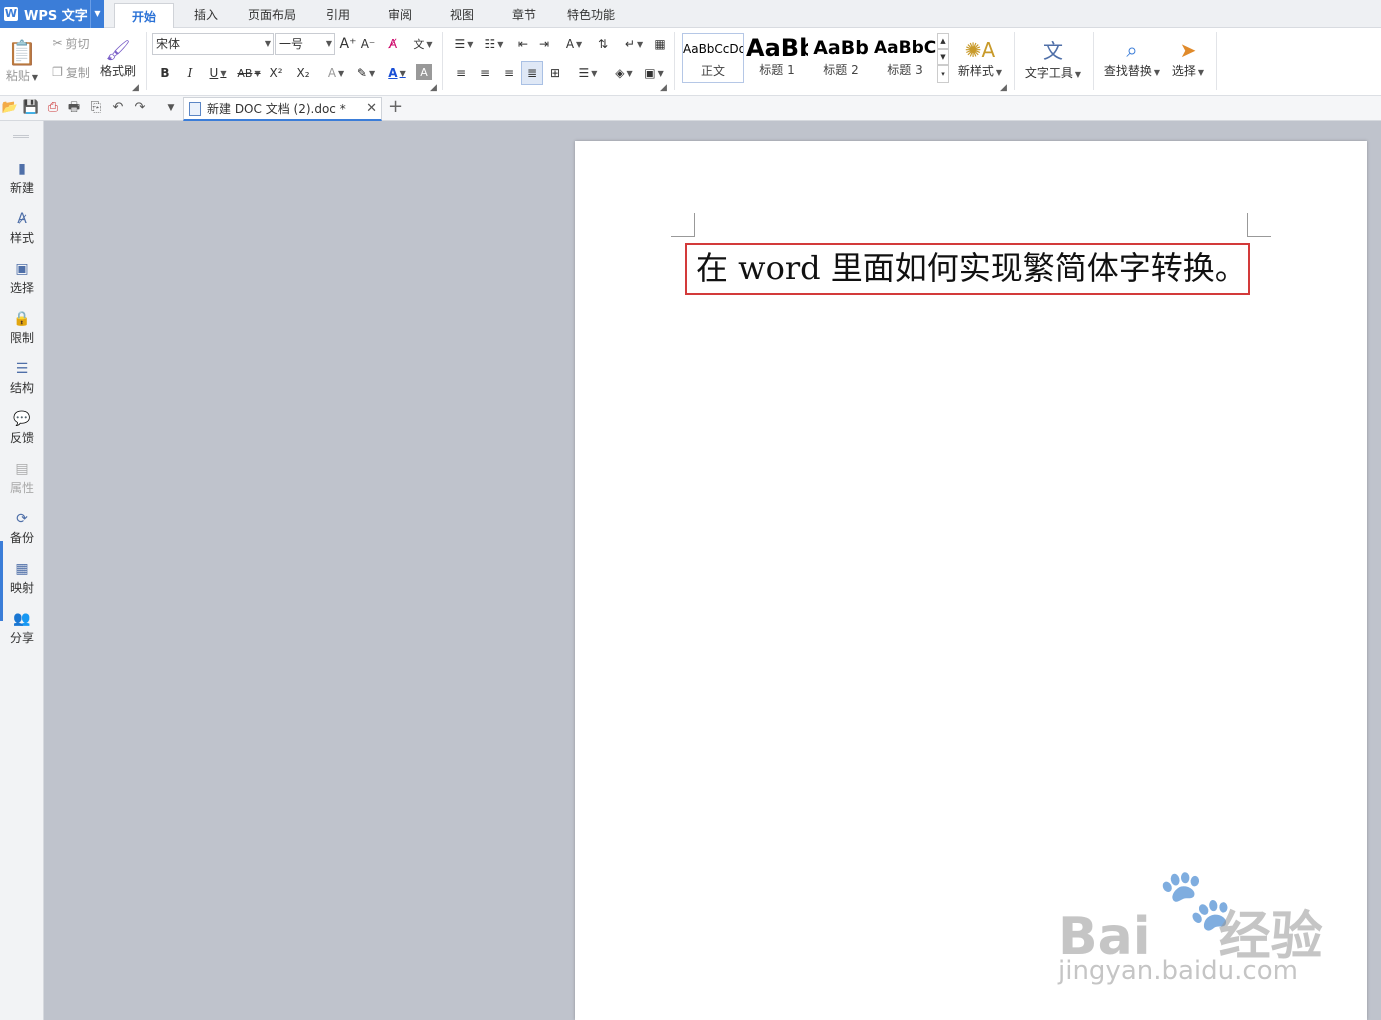  What do you see at coordinates (22, 331) in the screenshot?
I see `sidebar-item-restrict: 🔒 限制` at bounding box center [22, 331].